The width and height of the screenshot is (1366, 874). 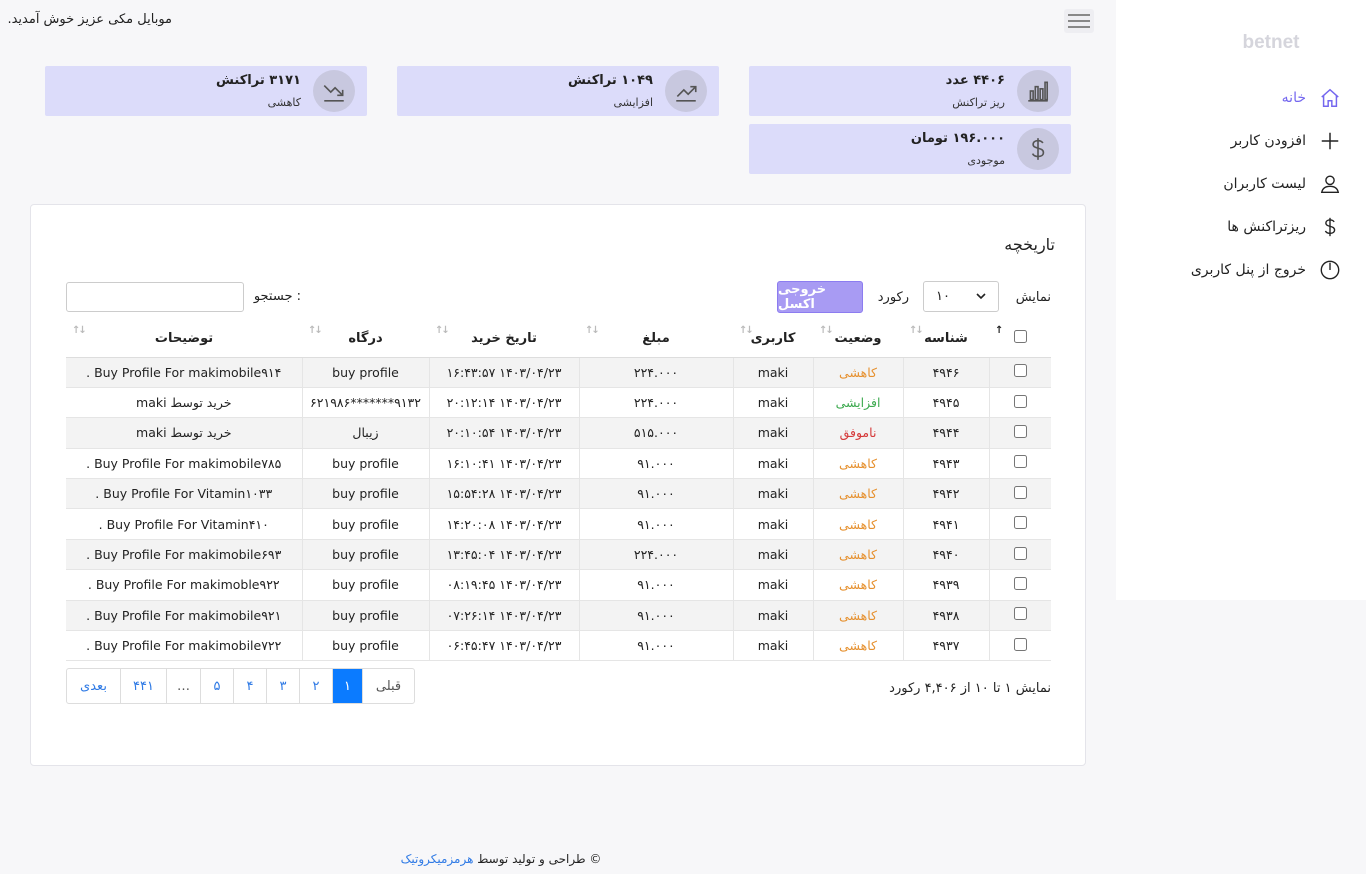 I want to click on search-input, so click(x=155, y=297).